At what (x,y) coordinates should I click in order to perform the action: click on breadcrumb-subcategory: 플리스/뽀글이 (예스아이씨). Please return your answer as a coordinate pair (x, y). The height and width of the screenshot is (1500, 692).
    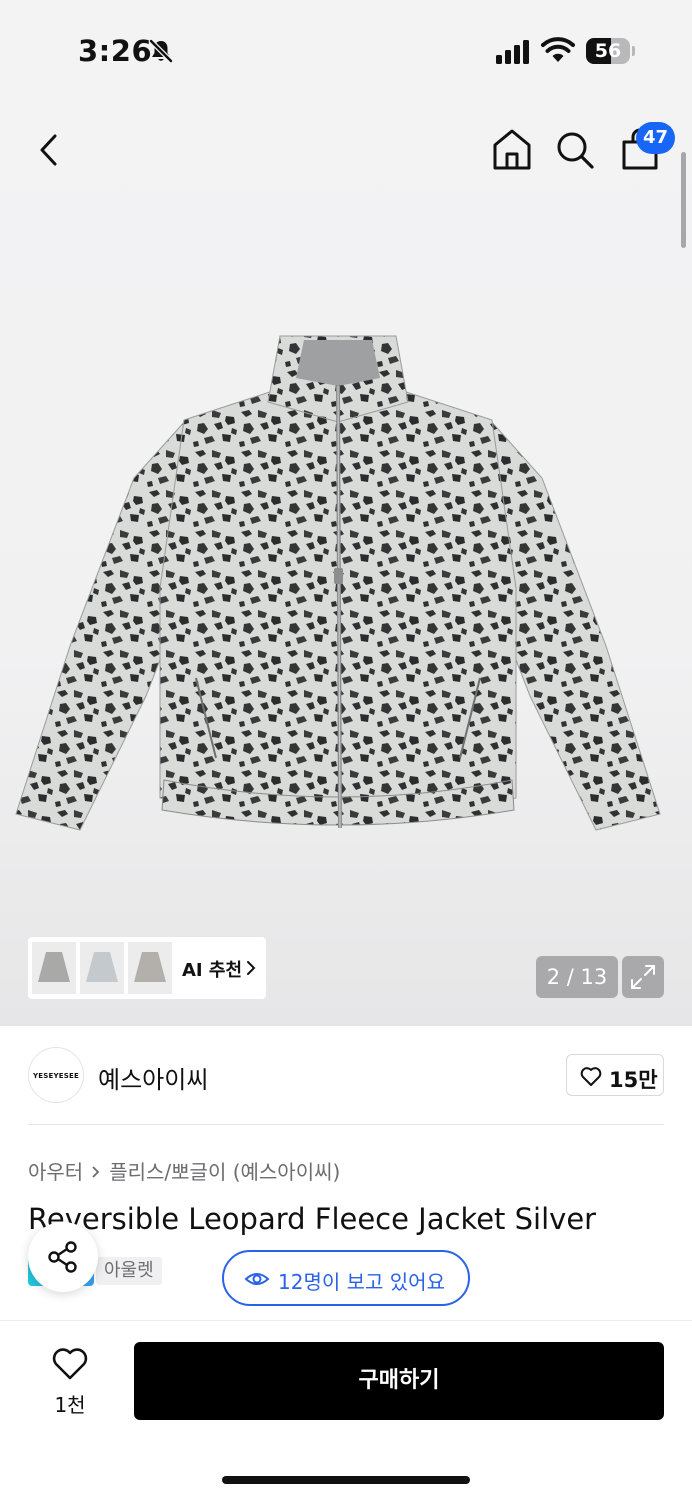
    Looking at the image, I should click on (224, 1172).